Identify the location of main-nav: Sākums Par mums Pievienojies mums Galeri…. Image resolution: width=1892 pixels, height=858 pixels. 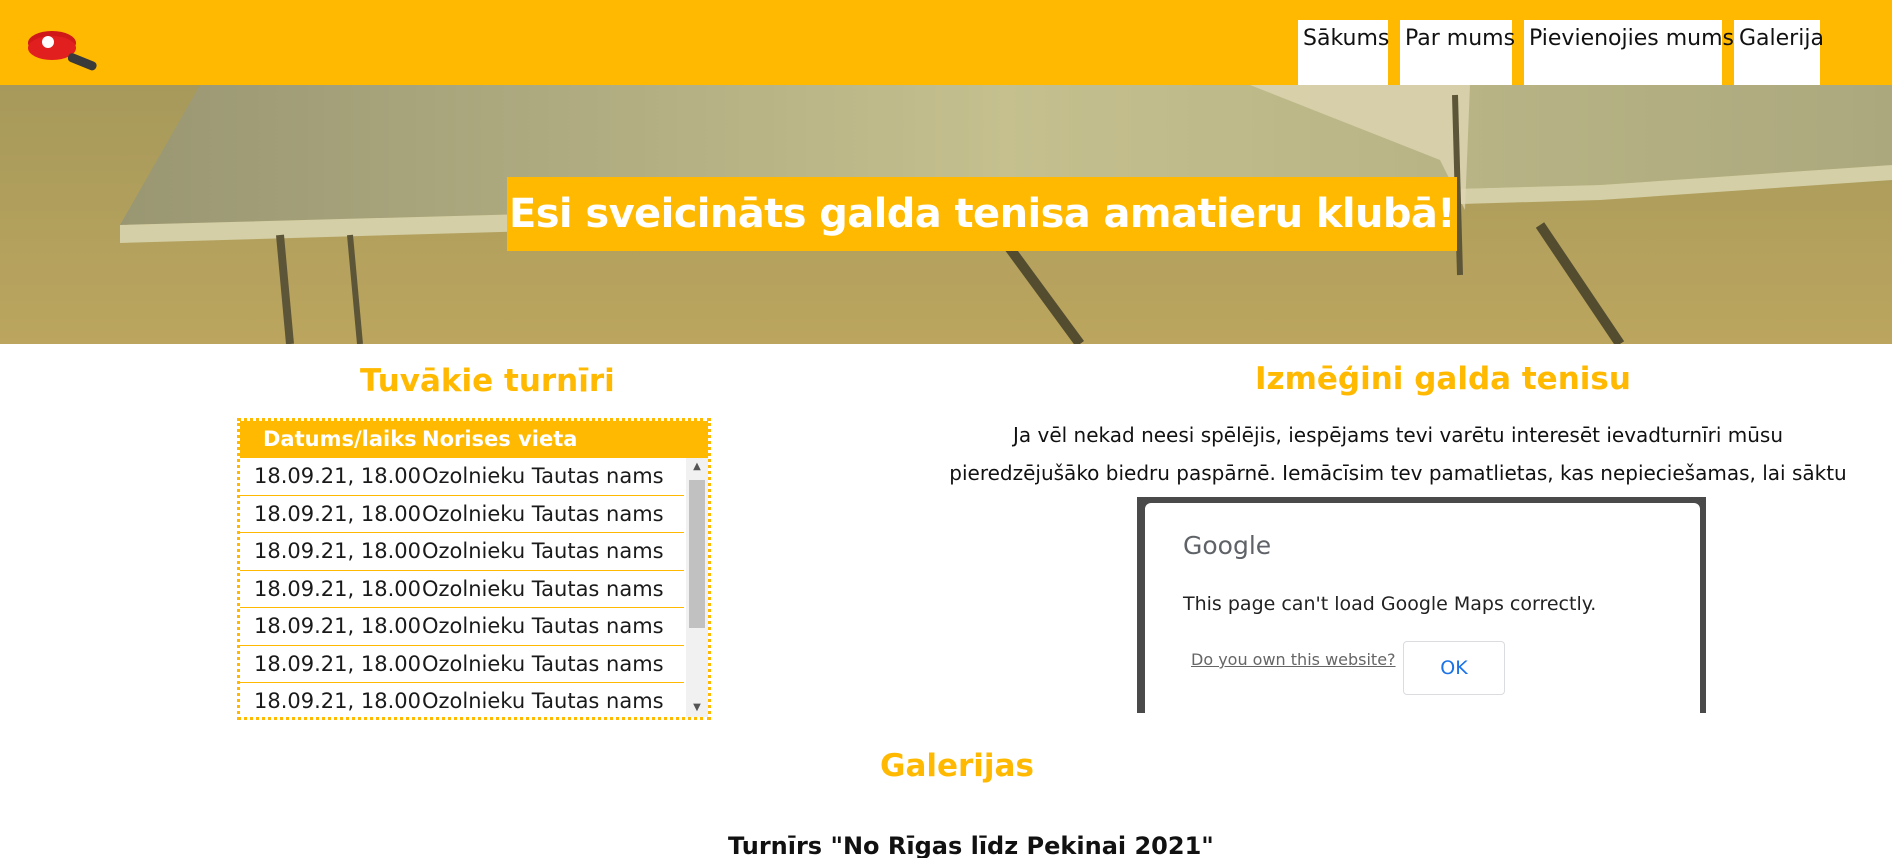
(1565, 52).